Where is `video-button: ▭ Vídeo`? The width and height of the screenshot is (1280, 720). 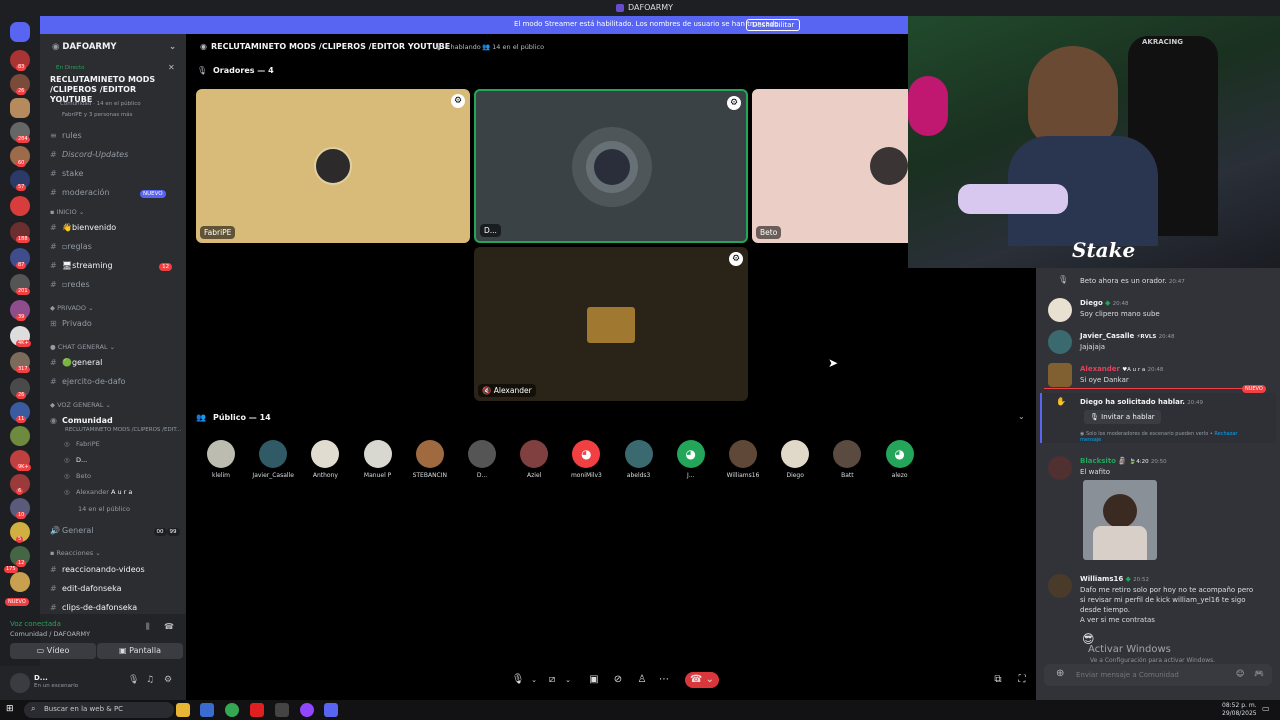
video-button: ▭ Vídeo is located at coordinates (53, 651).